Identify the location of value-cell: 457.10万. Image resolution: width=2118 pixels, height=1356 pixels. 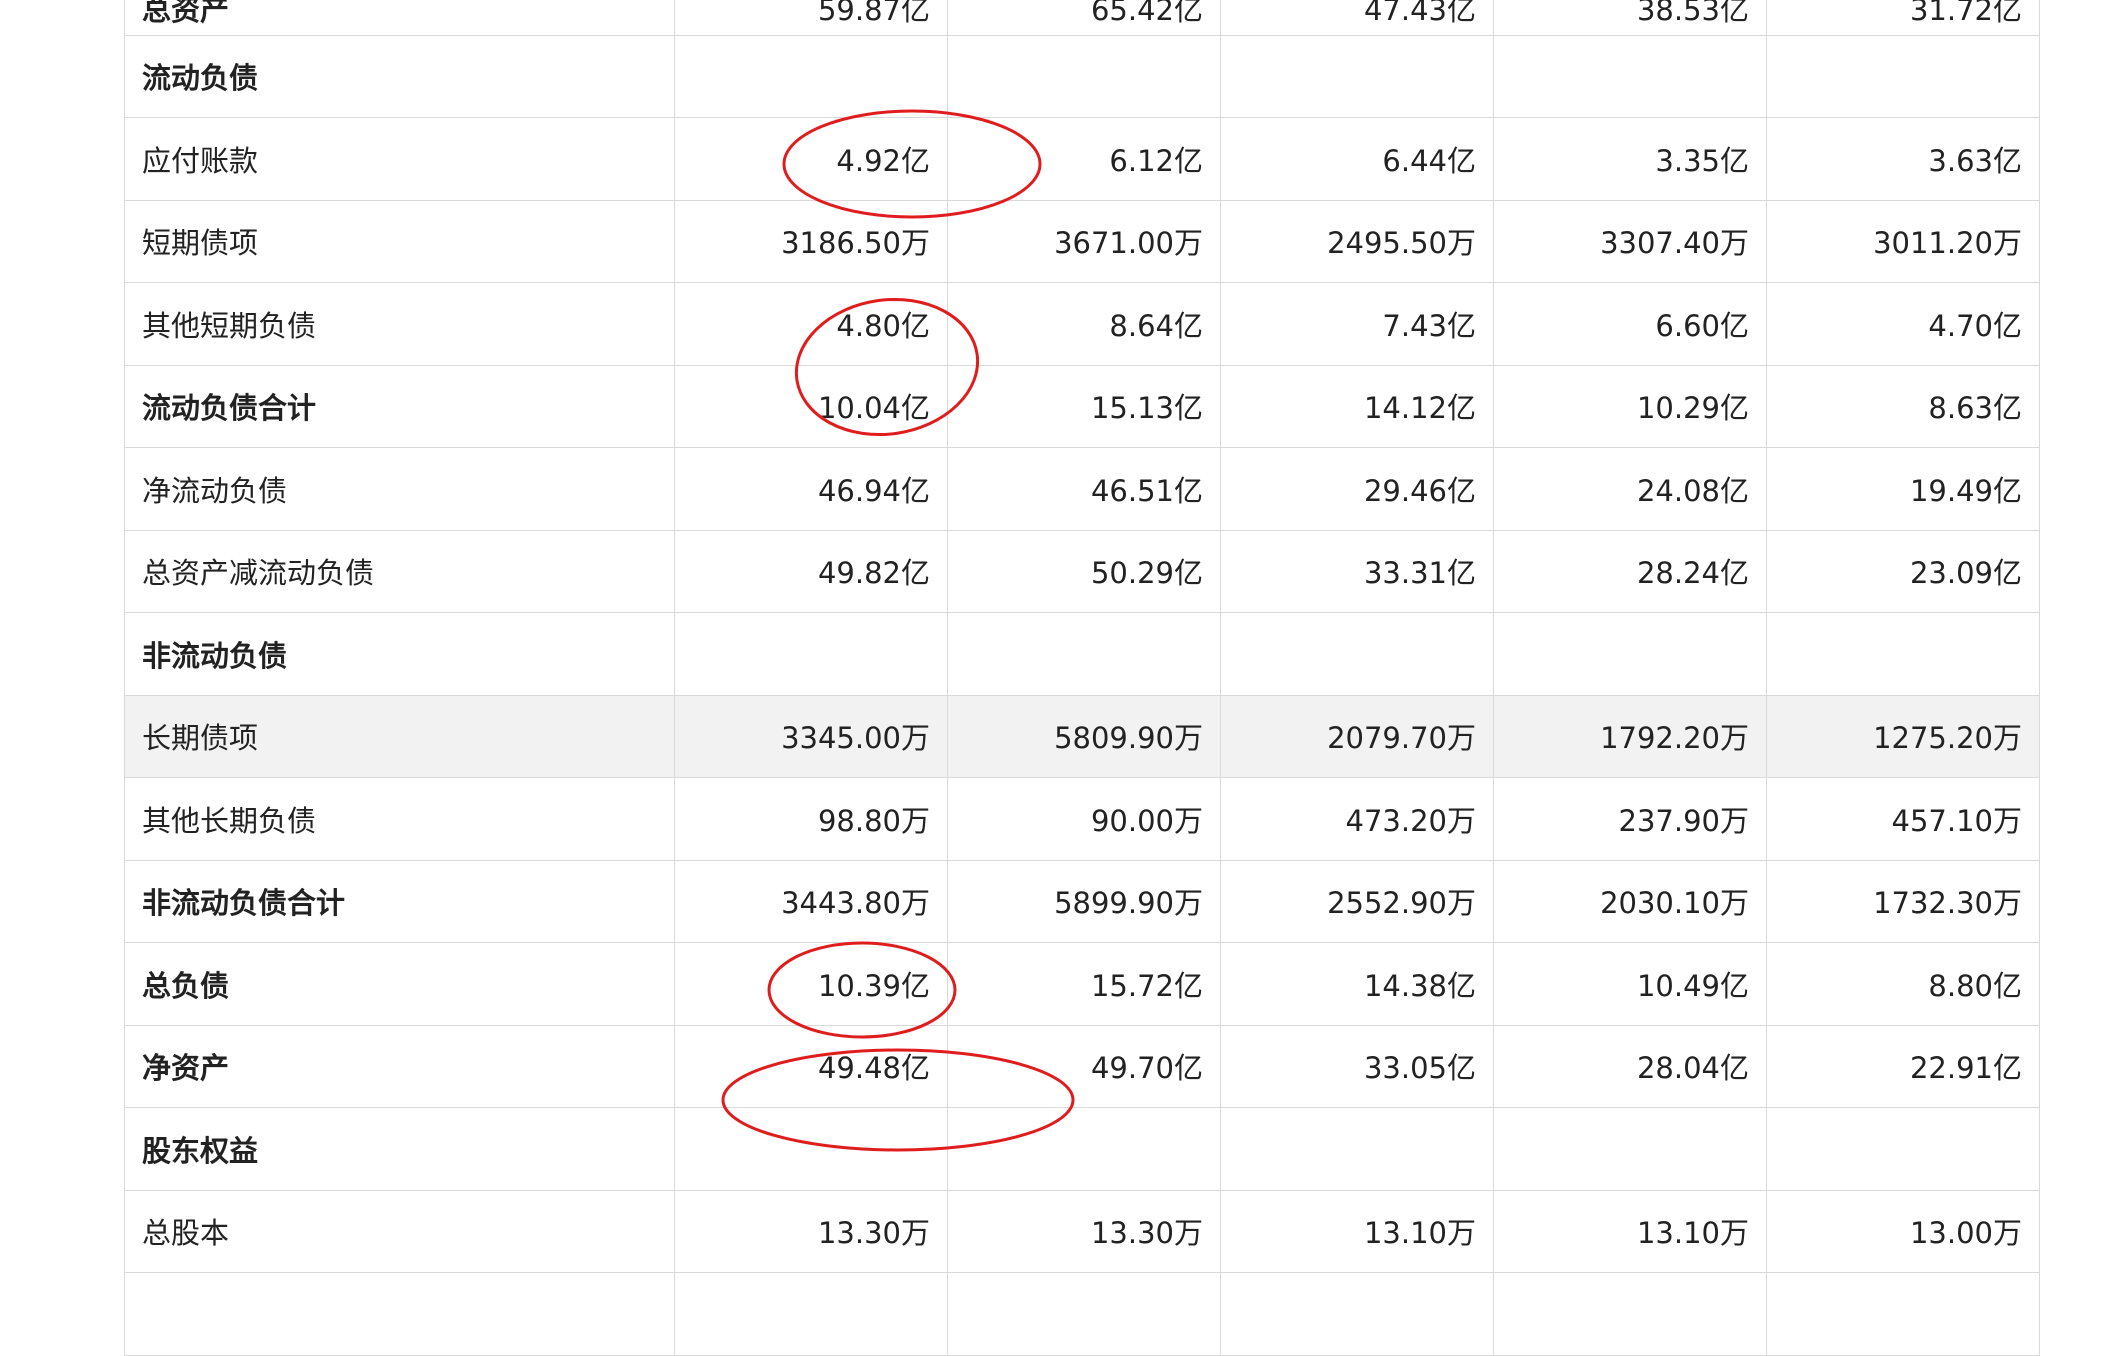
(1903, 819).